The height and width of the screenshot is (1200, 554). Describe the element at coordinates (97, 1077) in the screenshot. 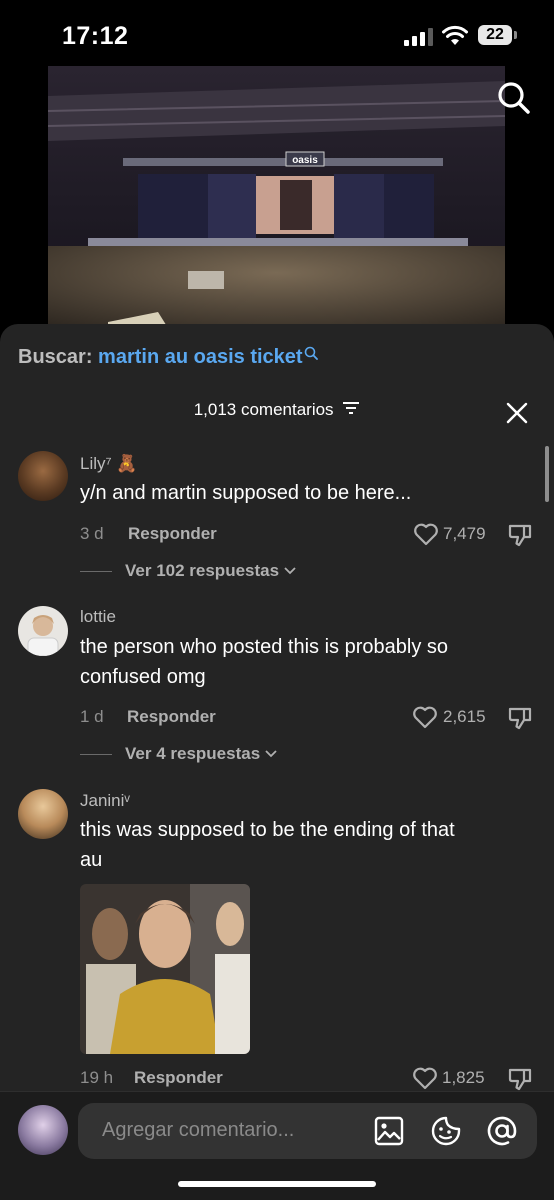

I see `comment-age: 19 h` at that location.